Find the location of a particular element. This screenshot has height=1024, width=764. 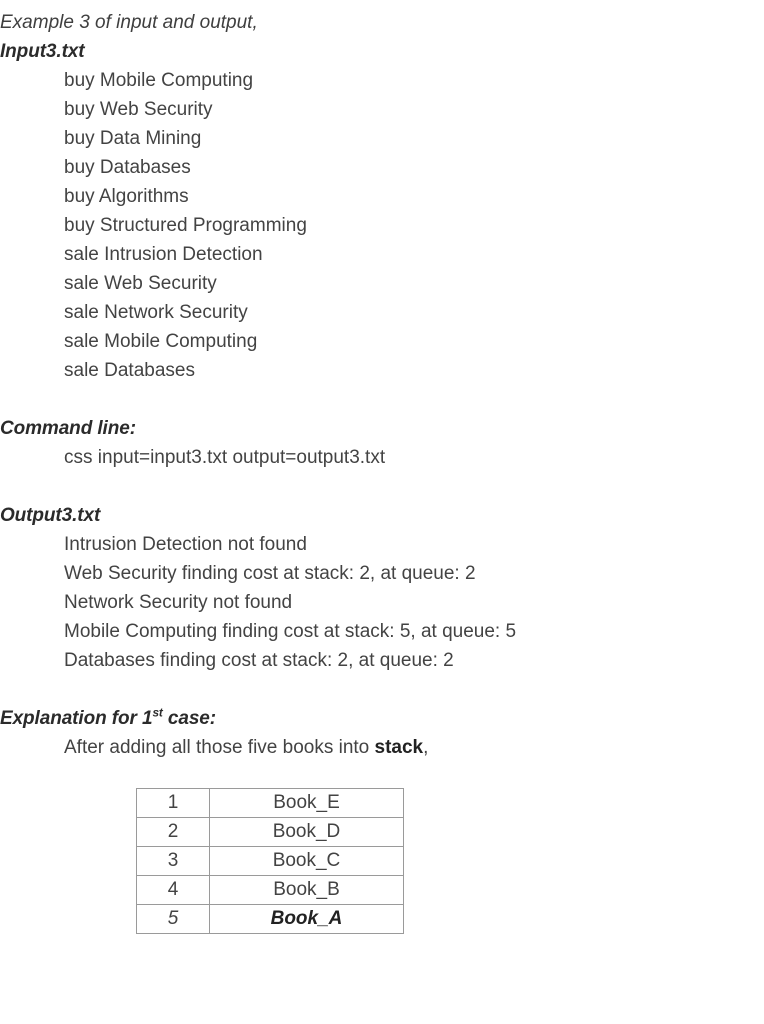

input-file-heading: Input3.txt is located at coordinates (42, 51).